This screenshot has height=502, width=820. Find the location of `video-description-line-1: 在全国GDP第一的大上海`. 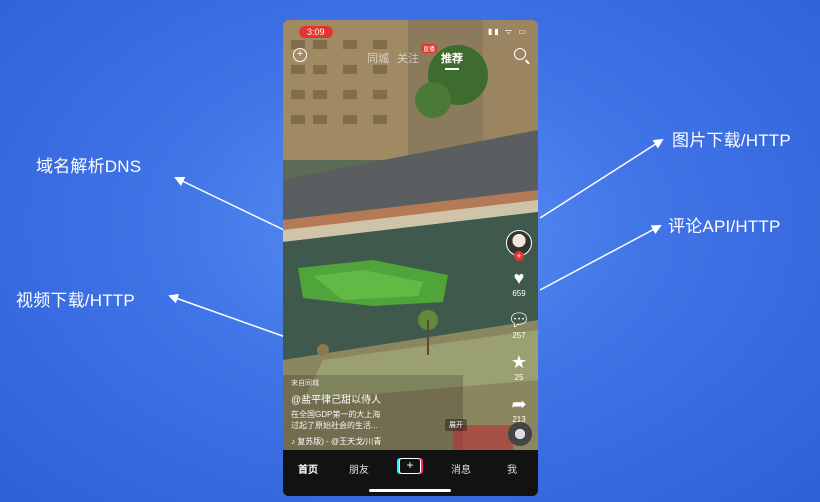

video-description-line-1: 在全国GDP第一的大上海 is located at coordinates (336, 414).